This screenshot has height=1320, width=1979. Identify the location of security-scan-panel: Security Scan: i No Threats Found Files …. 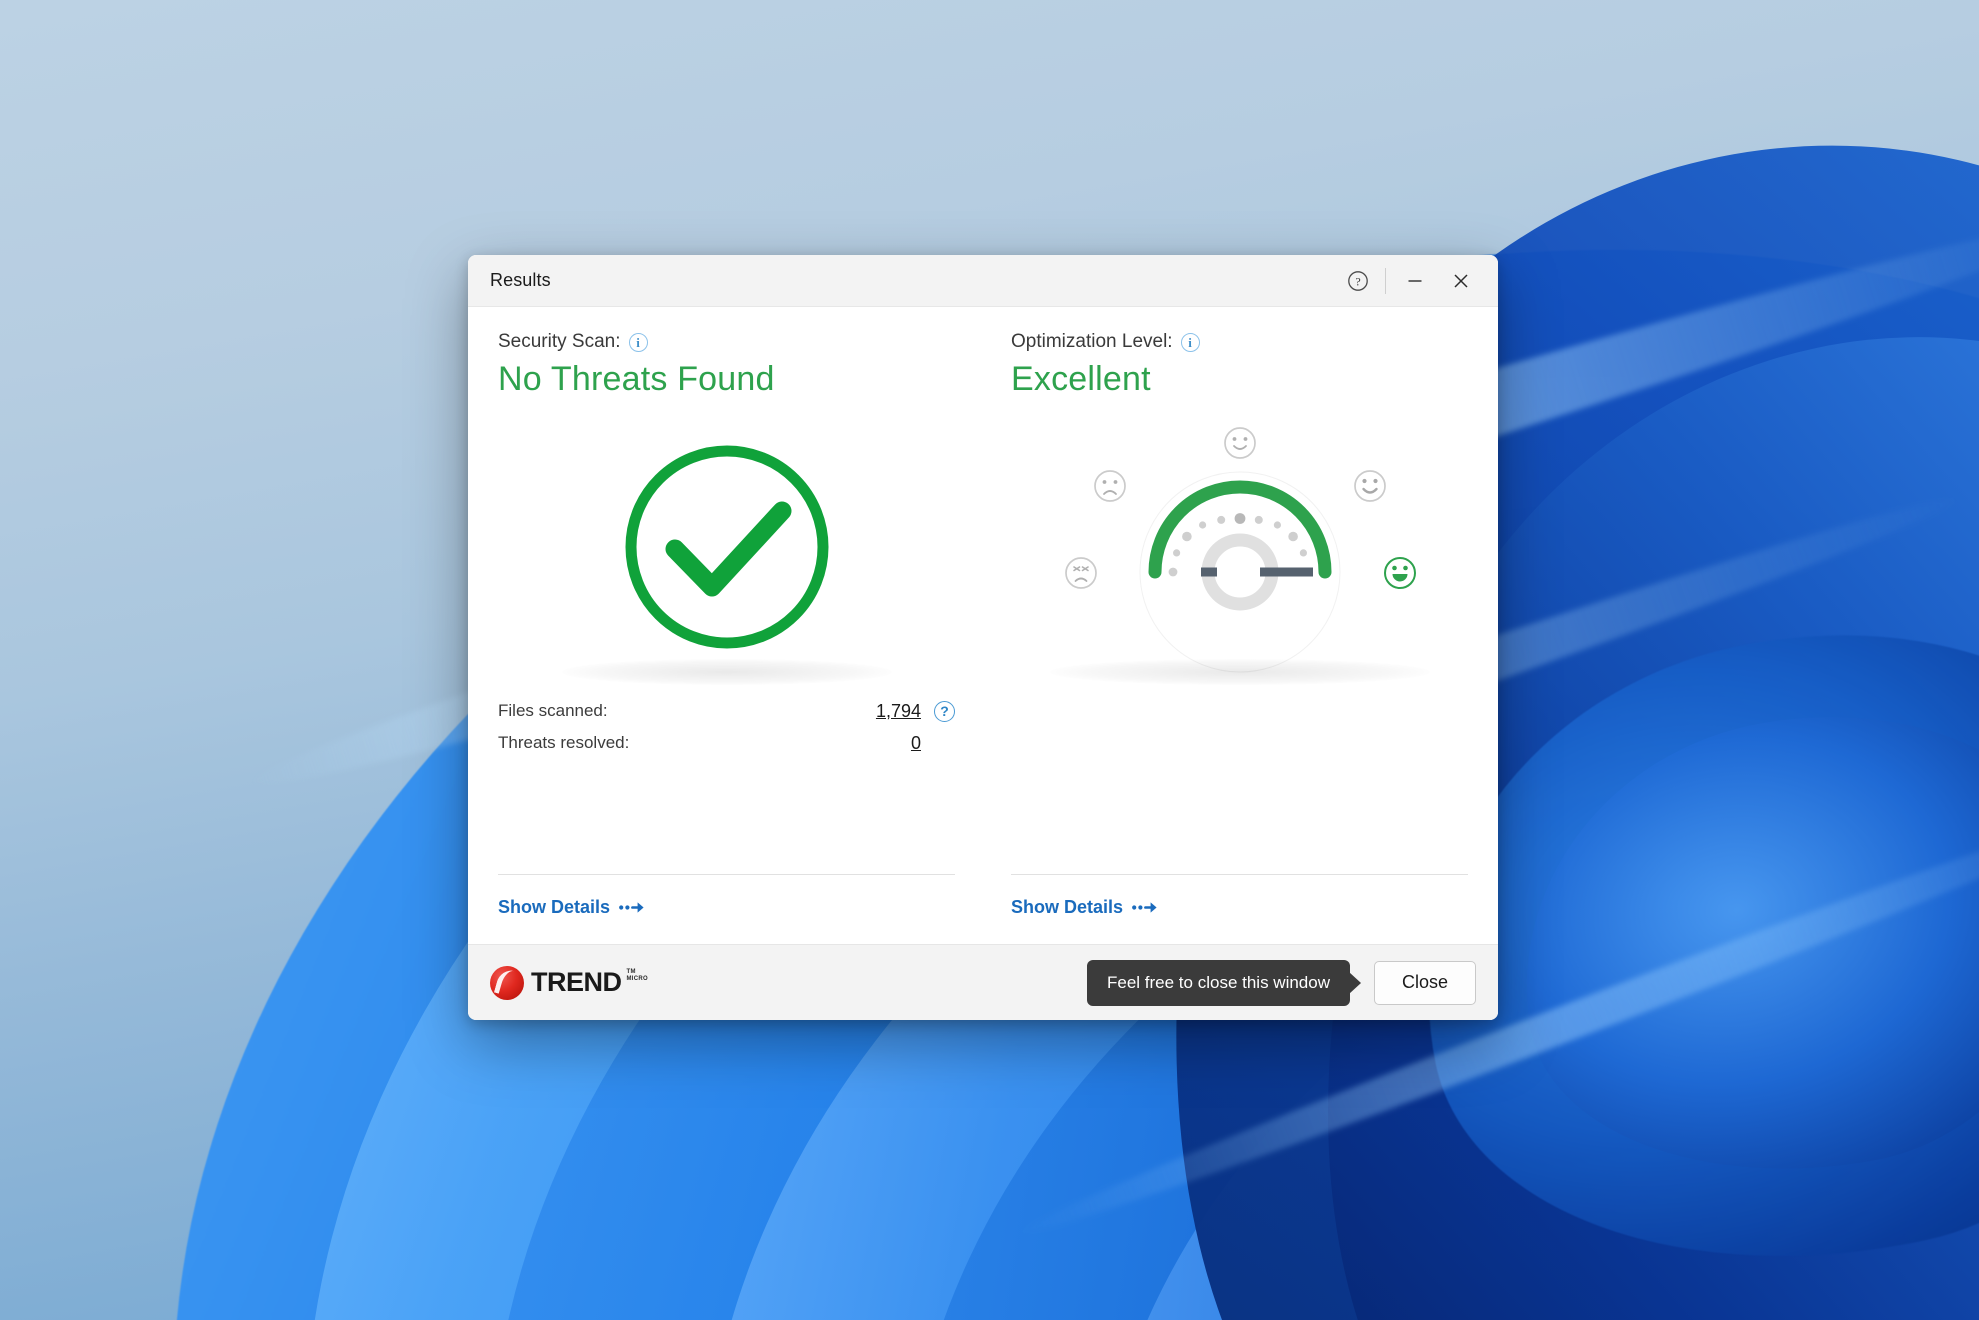
(739, 637).